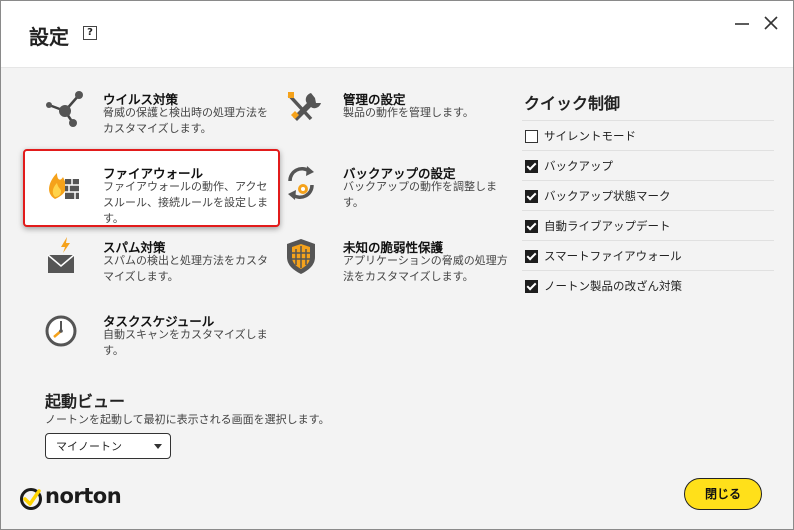 This screenshot has height=530, width=794. What do you see at coordinates (397, 34) in the screenshot?
I see `window-header: 設定 ?` at bounding box center [397, 34].